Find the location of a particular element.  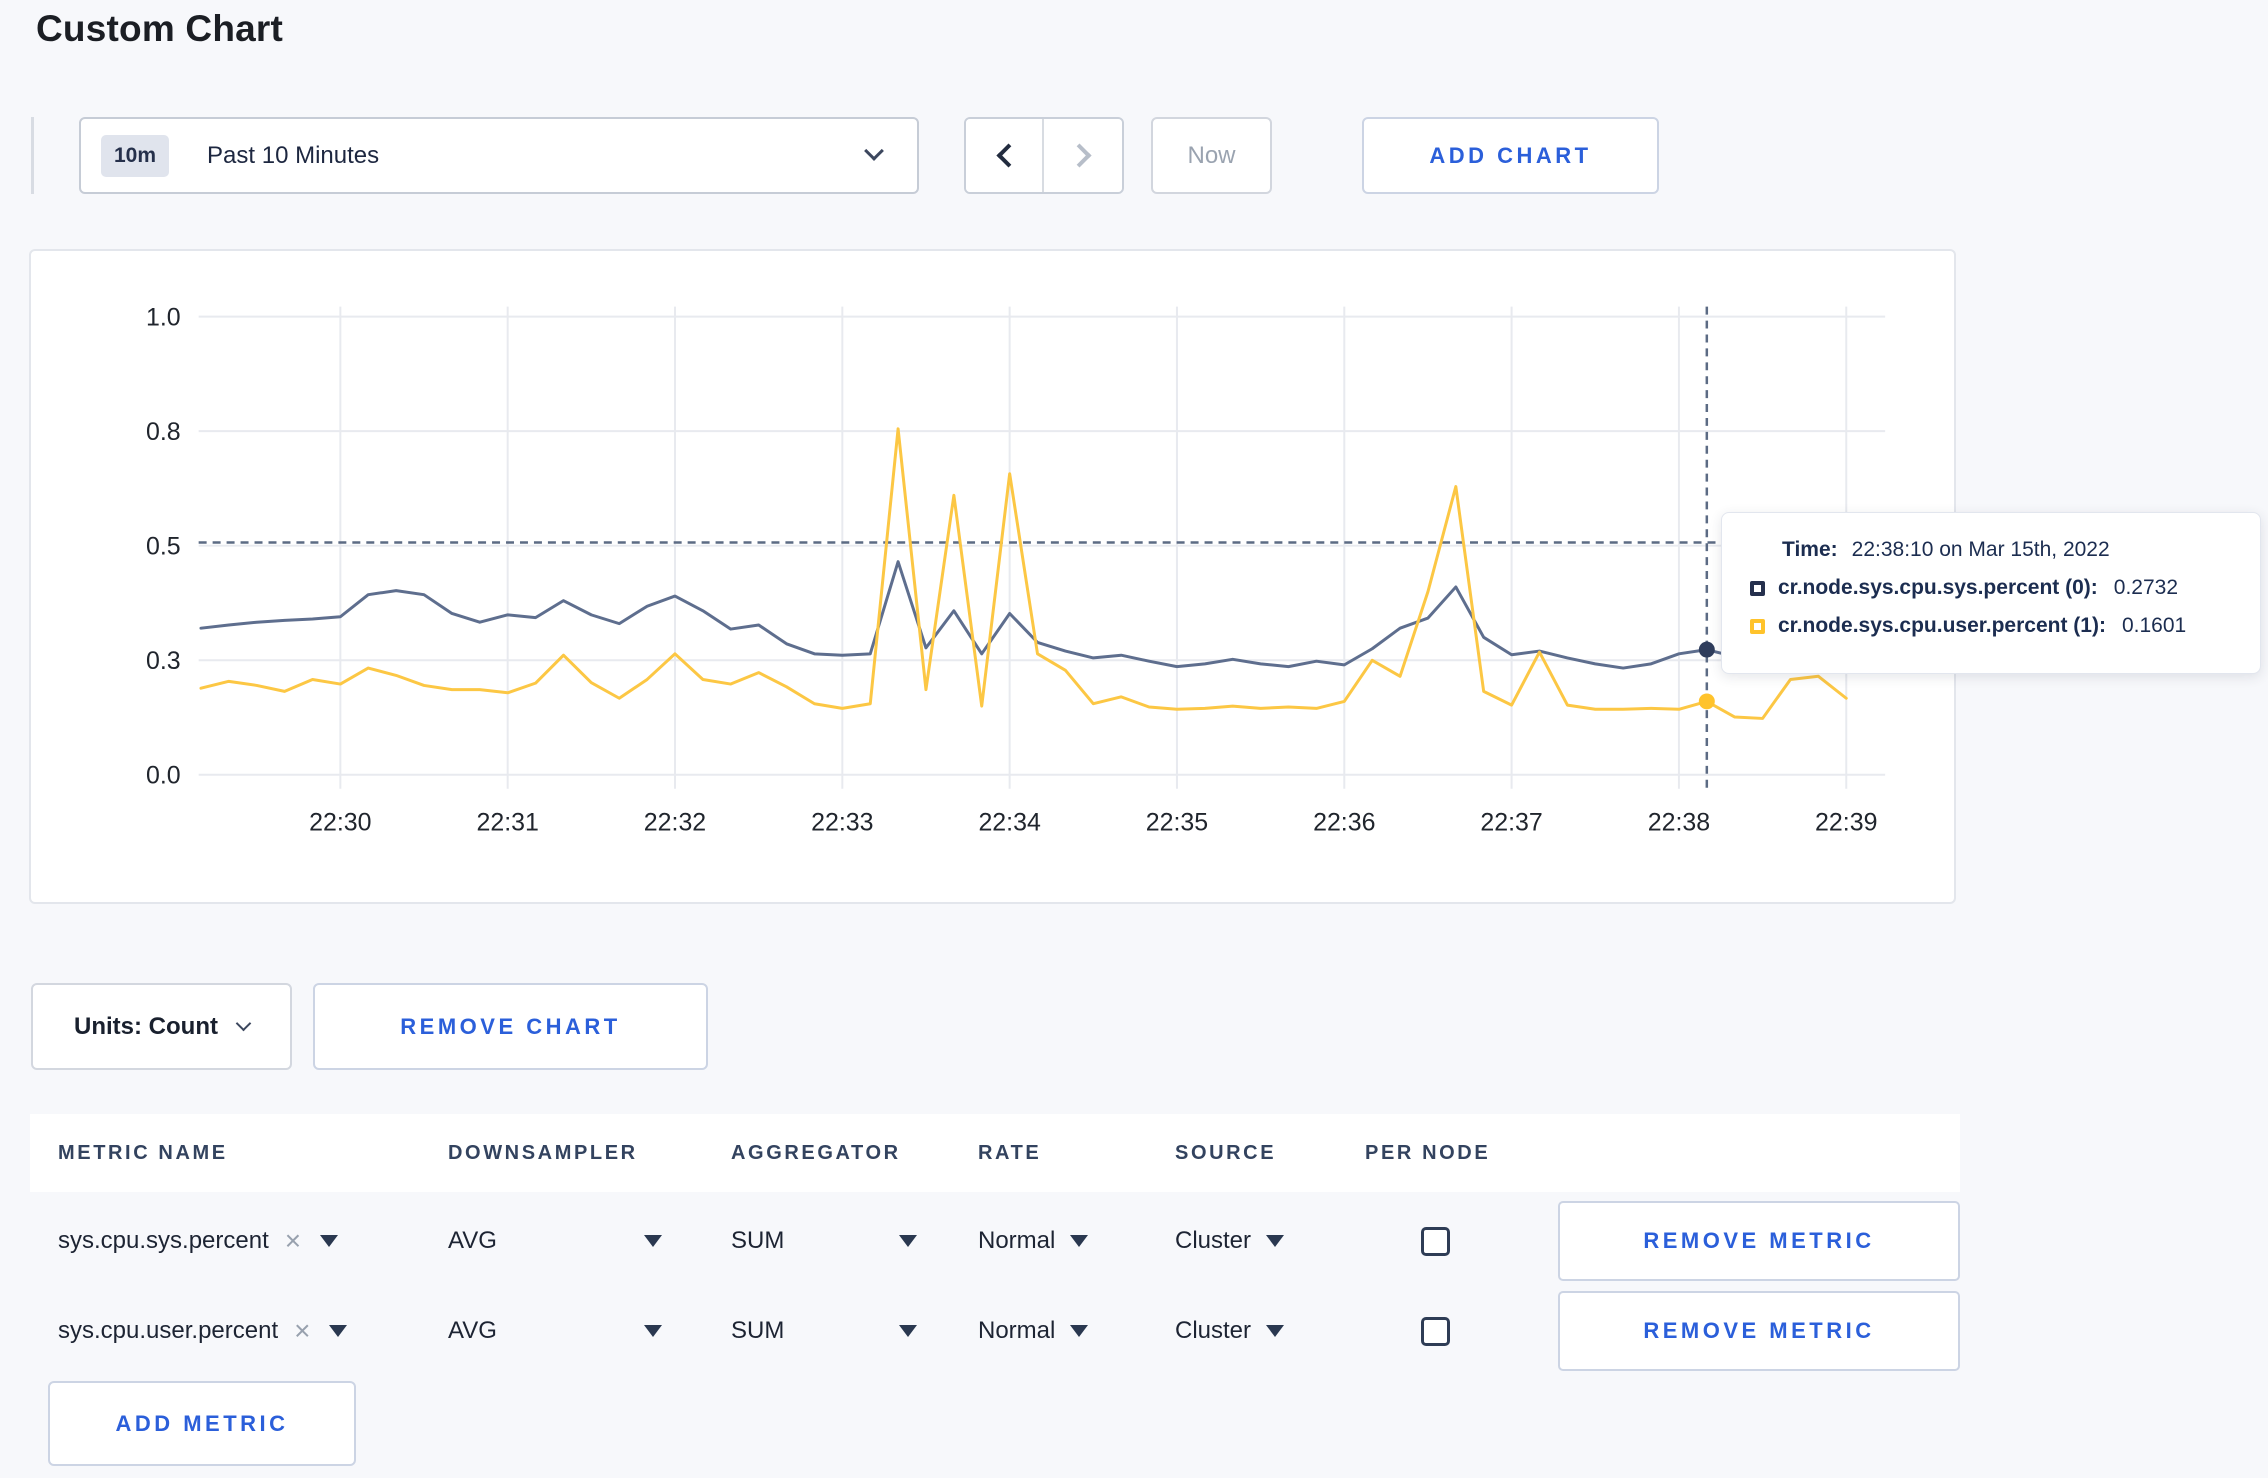

chevron-left-icon is located at coordinates (1008, 155).